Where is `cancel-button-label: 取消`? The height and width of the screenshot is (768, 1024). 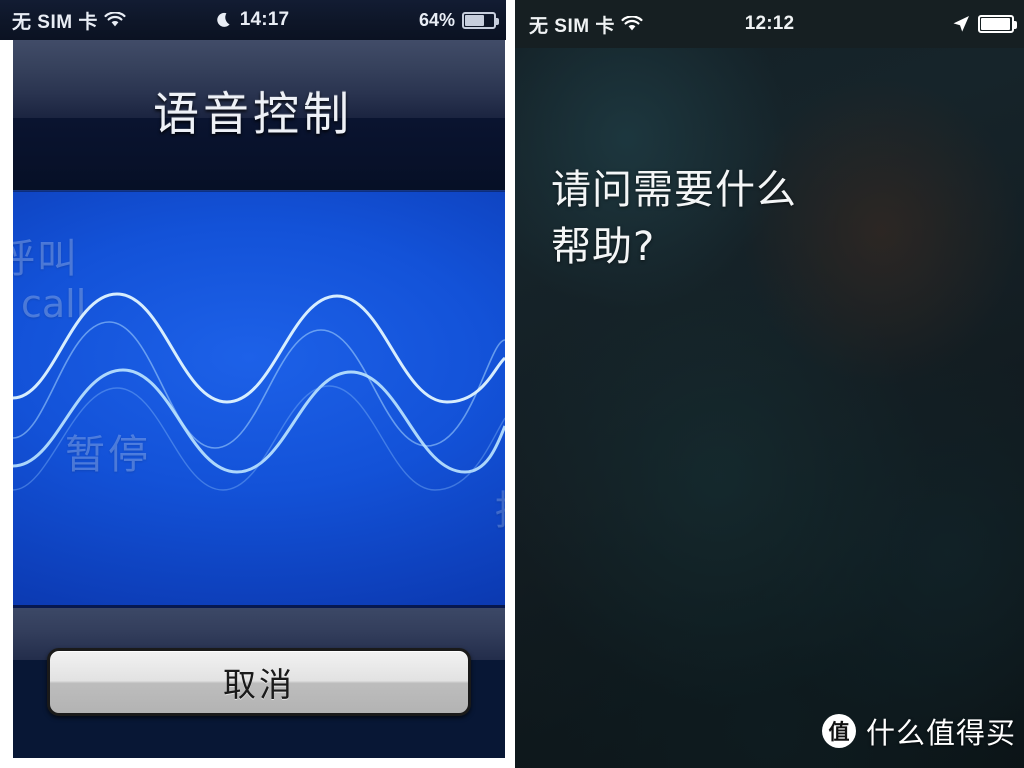
cancel-button-label: 取消 is located at coordinates (259, 684).